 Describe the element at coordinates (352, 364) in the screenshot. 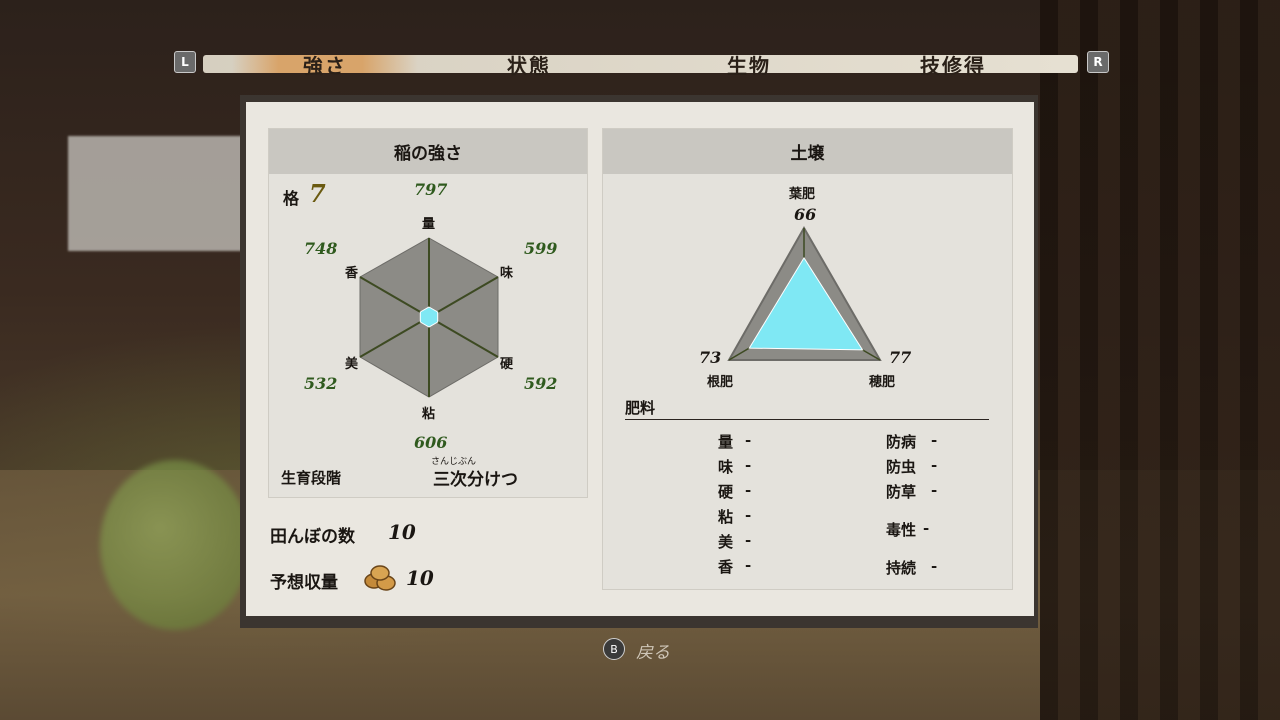

I see `stat-label-beauty: 美` at that location.